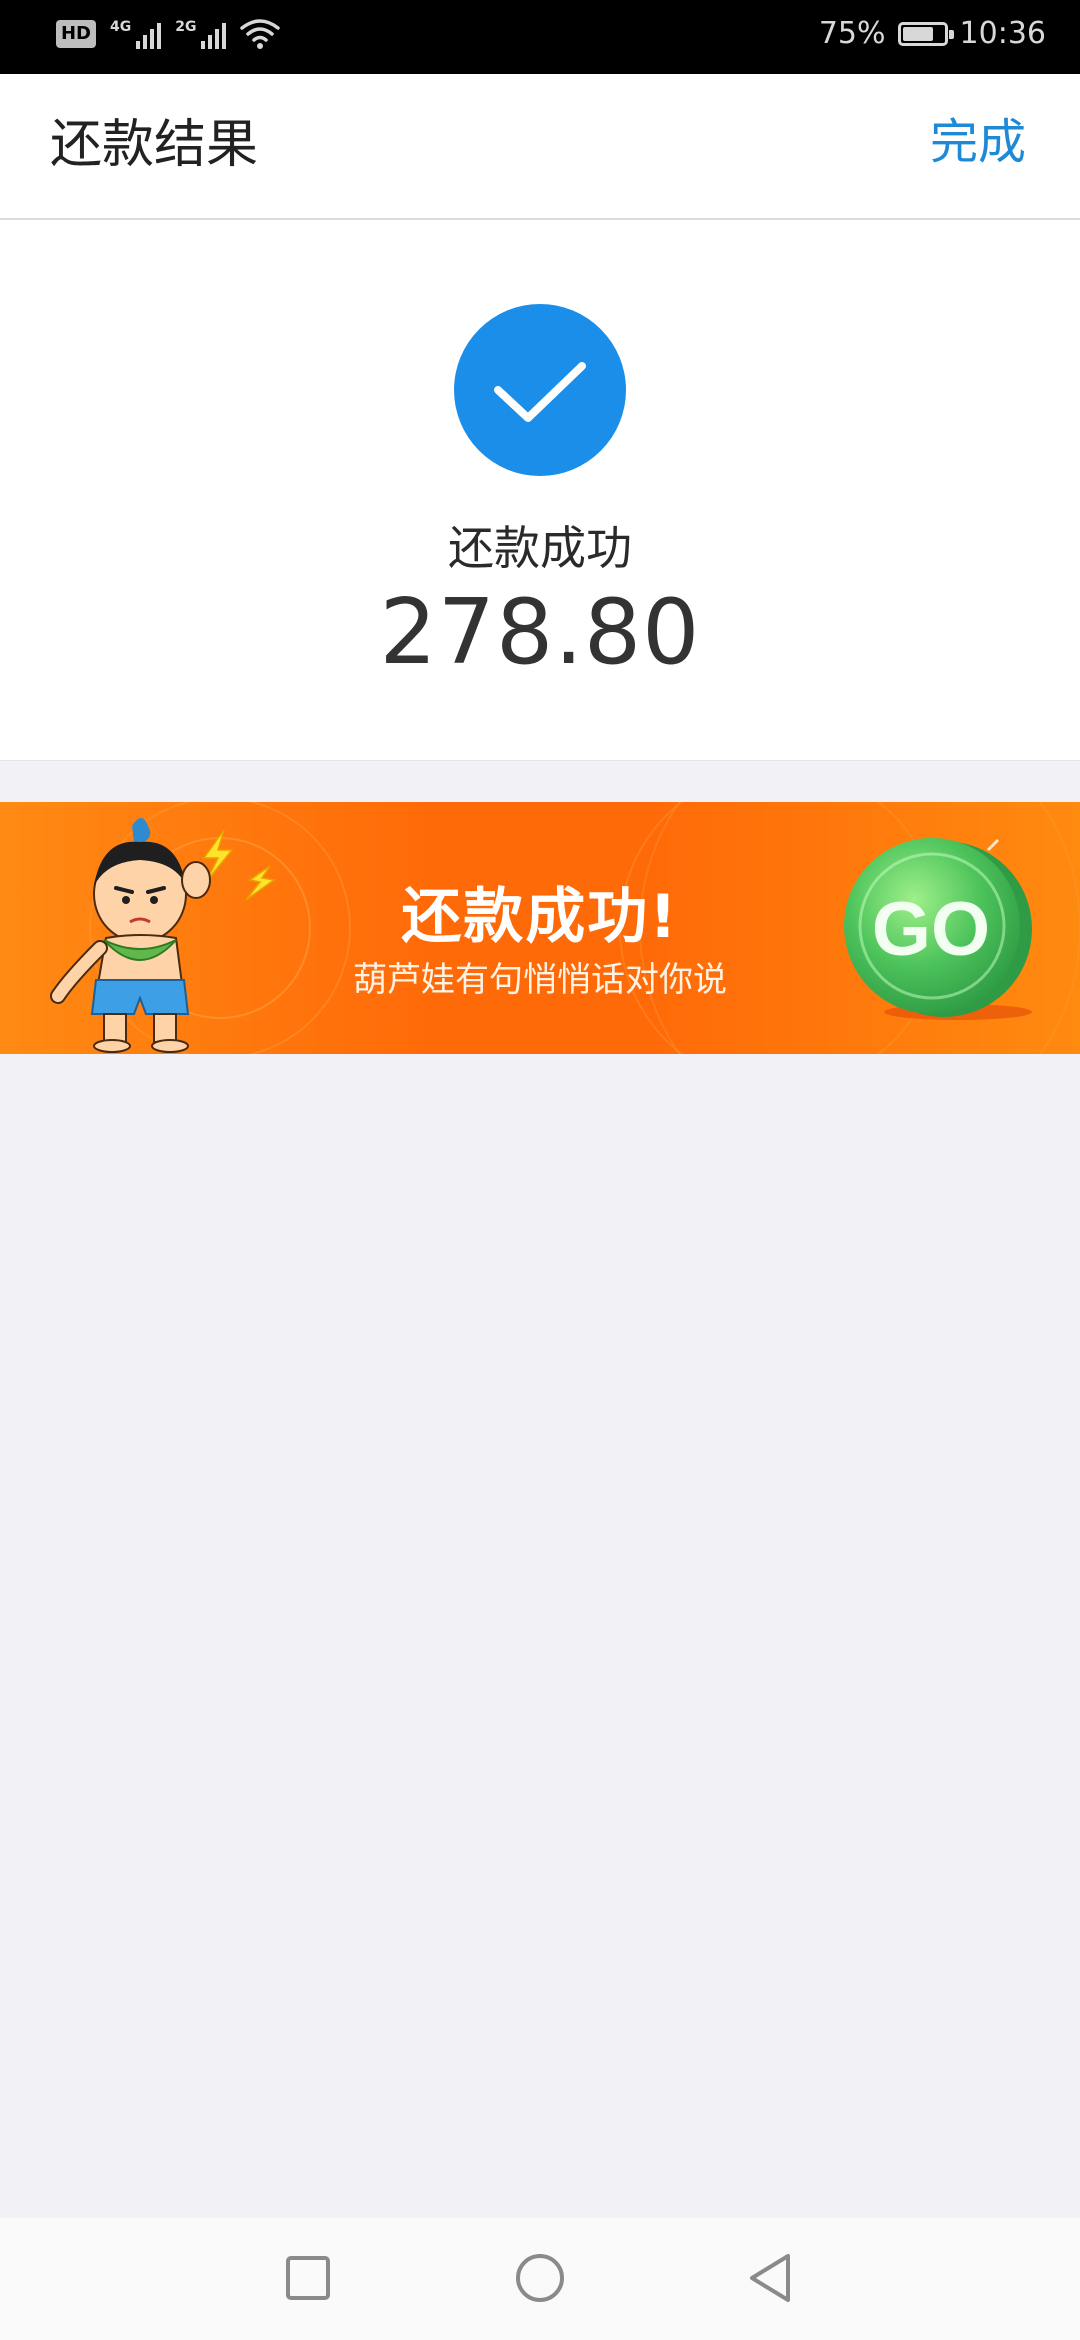 The height and width of the screenshot is (2340, 1080). I want to click on repayment-amount: 278.80, so click(540, 632).